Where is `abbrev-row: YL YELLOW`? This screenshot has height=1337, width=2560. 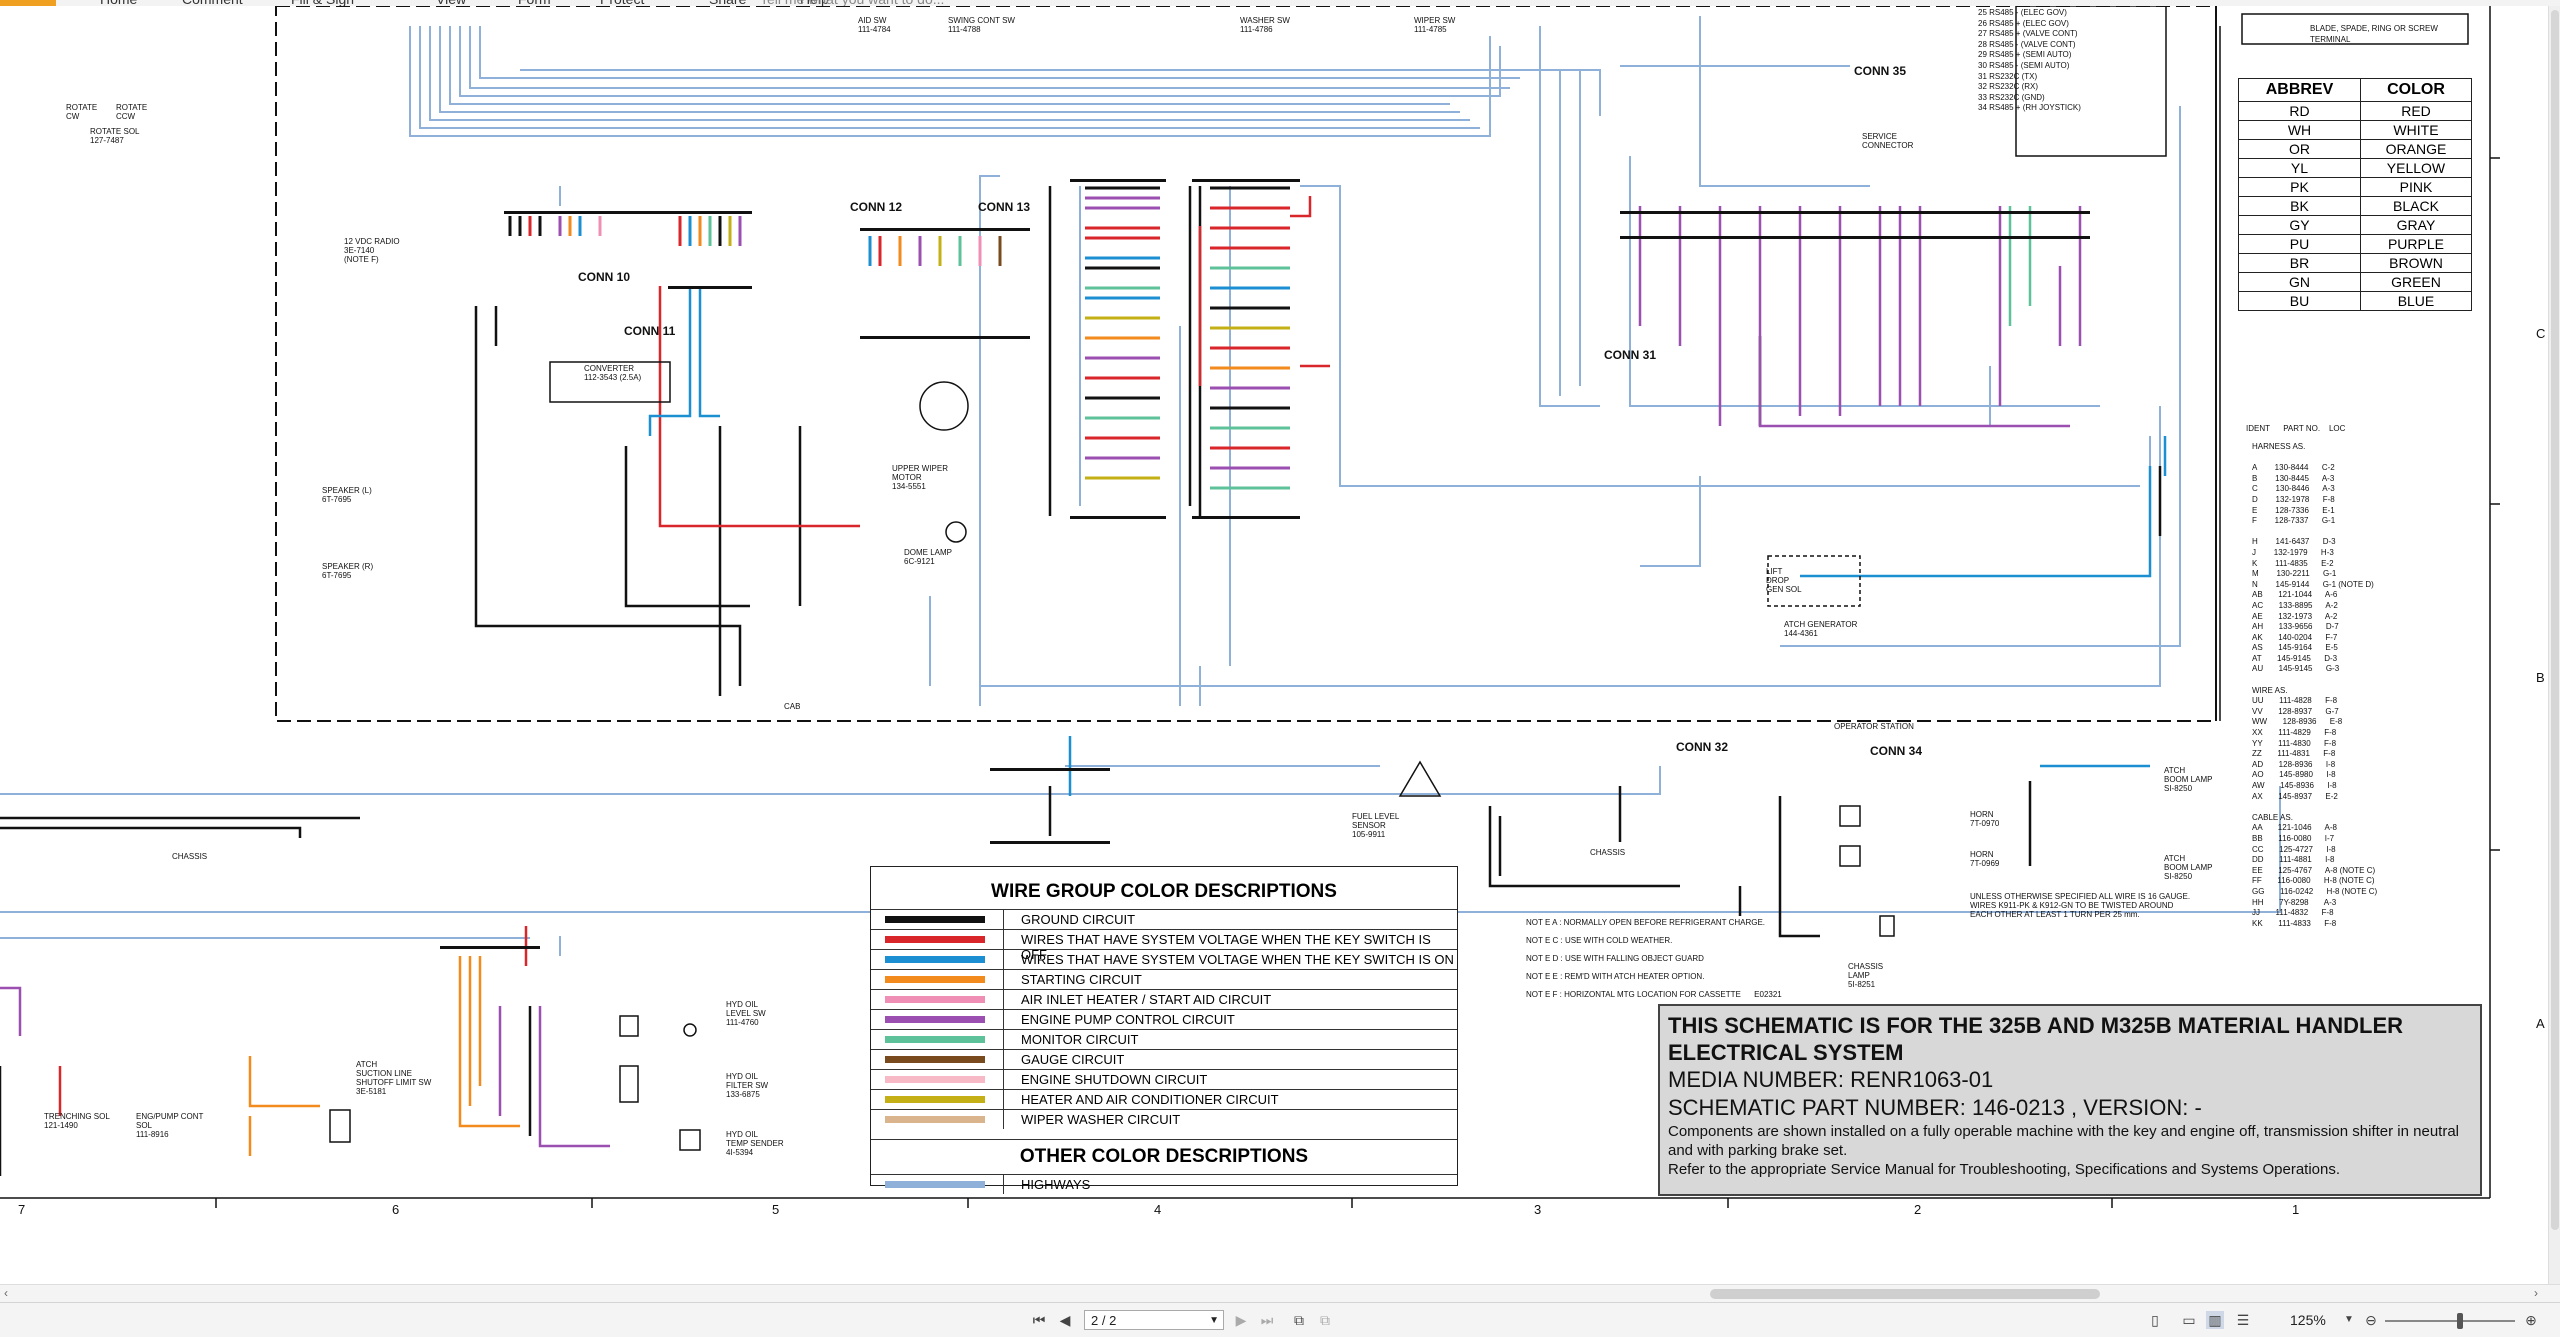
abbrev-row: YL YELLOW is located at coordinates (2355, 168).